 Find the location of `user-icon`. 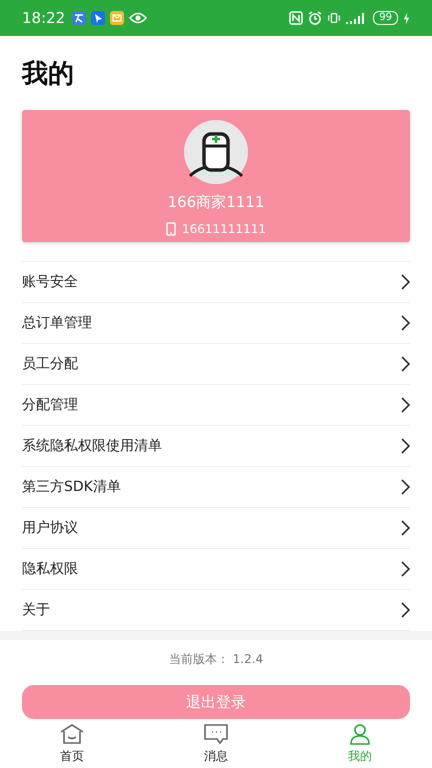

user-icon is located at coordinates (360, 734).